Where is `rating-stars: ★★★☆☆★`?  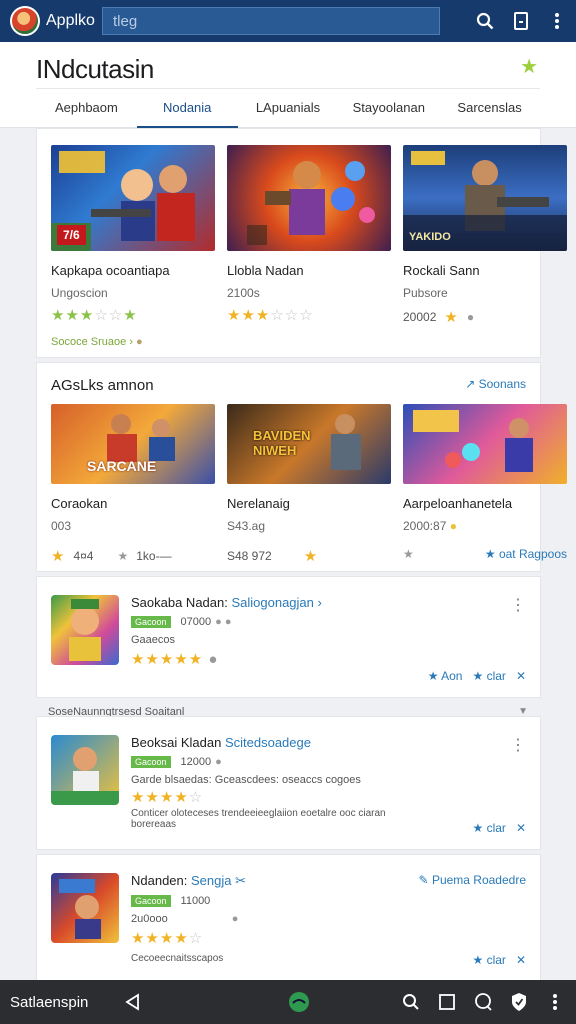 rating-stars: ★★★☆☆★ is located at coordinates (94, 315).